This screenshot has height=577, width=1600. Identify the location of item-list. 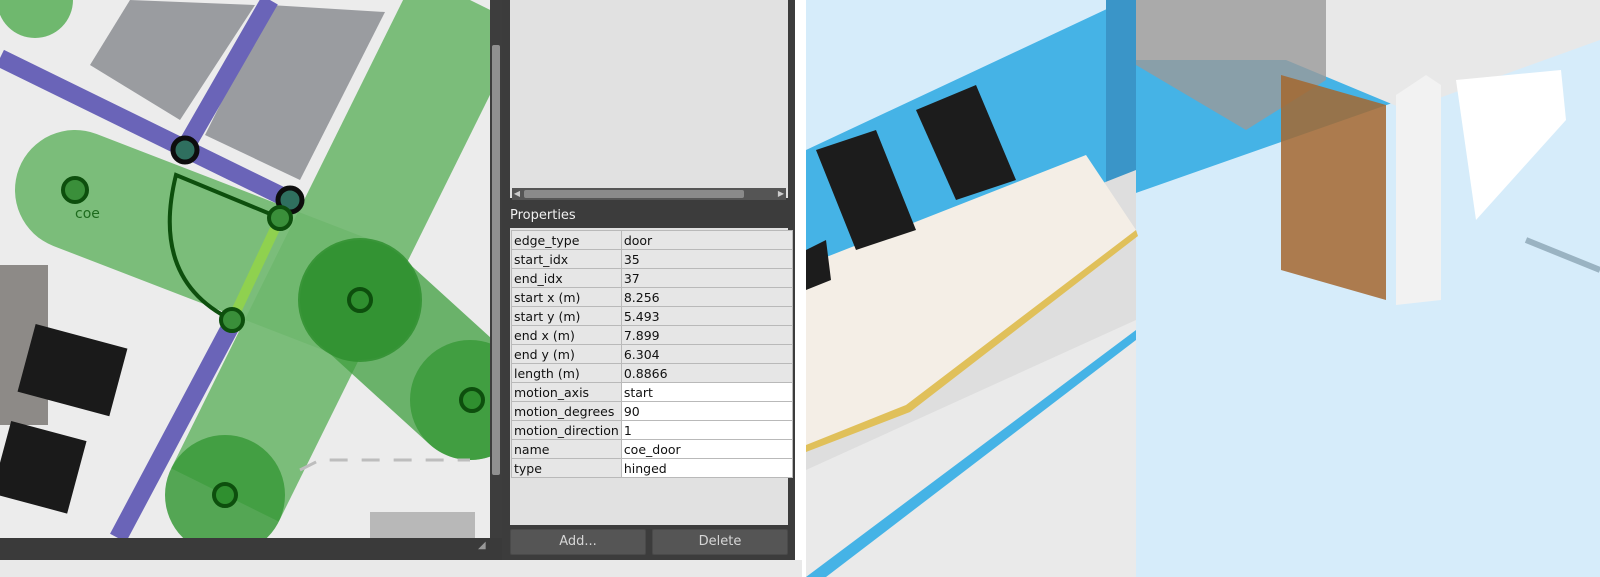
(649, 99).